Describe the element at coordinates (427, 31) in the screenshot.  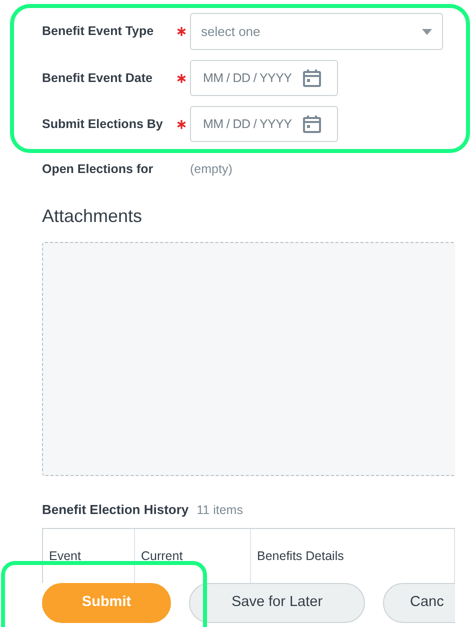
I see `dropdown-arrow-icon` at that location.